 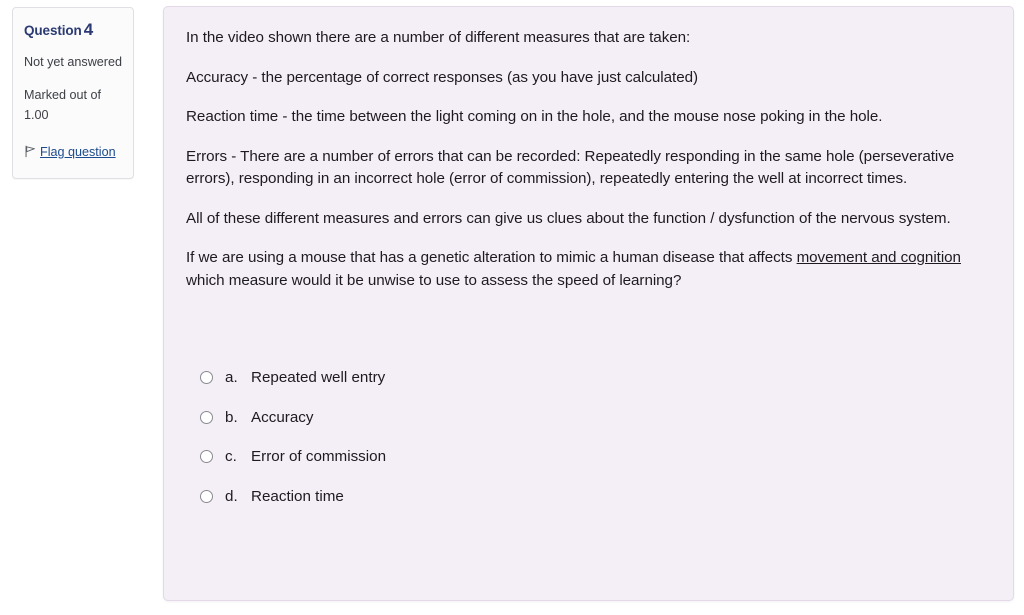 What do you see at coordinates (206, 417) in the screenshot?
I see `radio-button-b` at bounding box center [206, 417].